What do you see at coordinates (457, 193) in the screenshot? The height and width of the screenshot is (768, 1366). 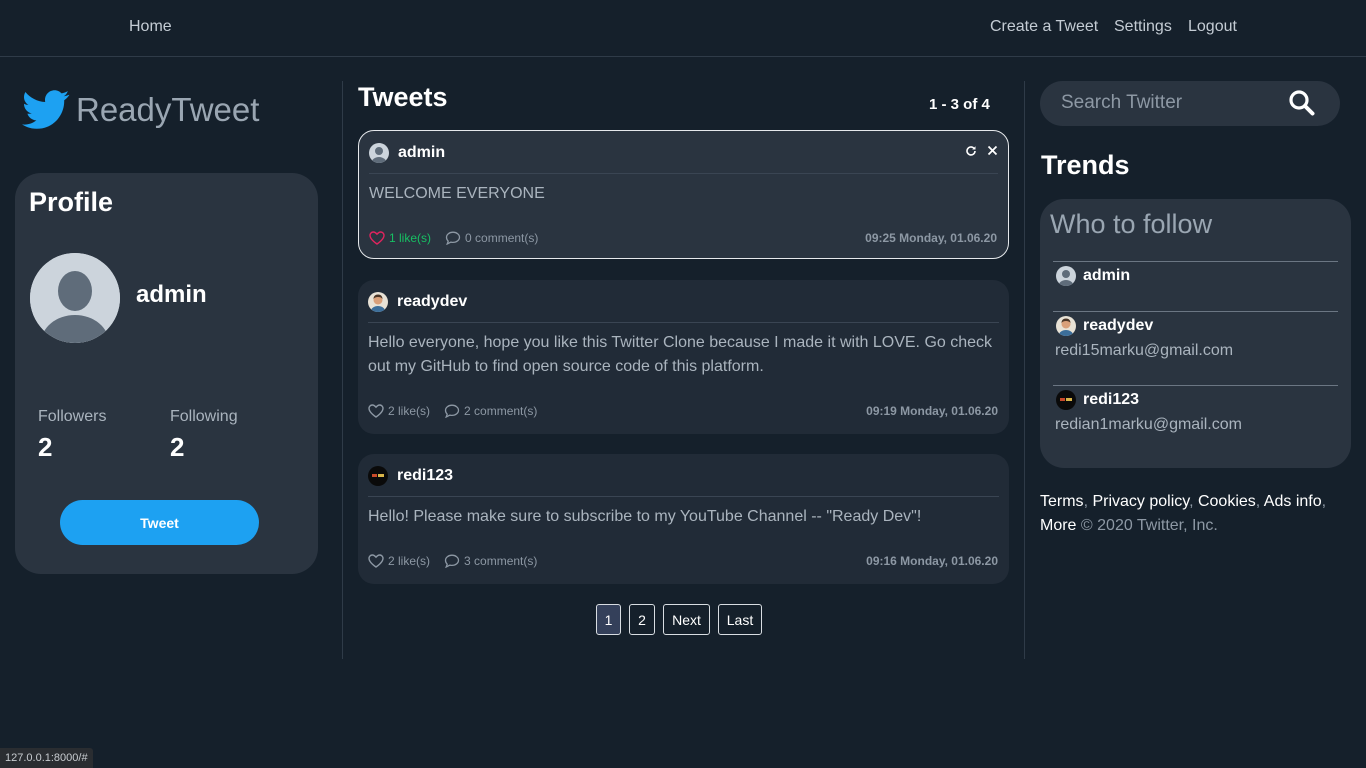 I see `tweet-text: WELCOME EVERYONE` at bounding box center [457, 193].